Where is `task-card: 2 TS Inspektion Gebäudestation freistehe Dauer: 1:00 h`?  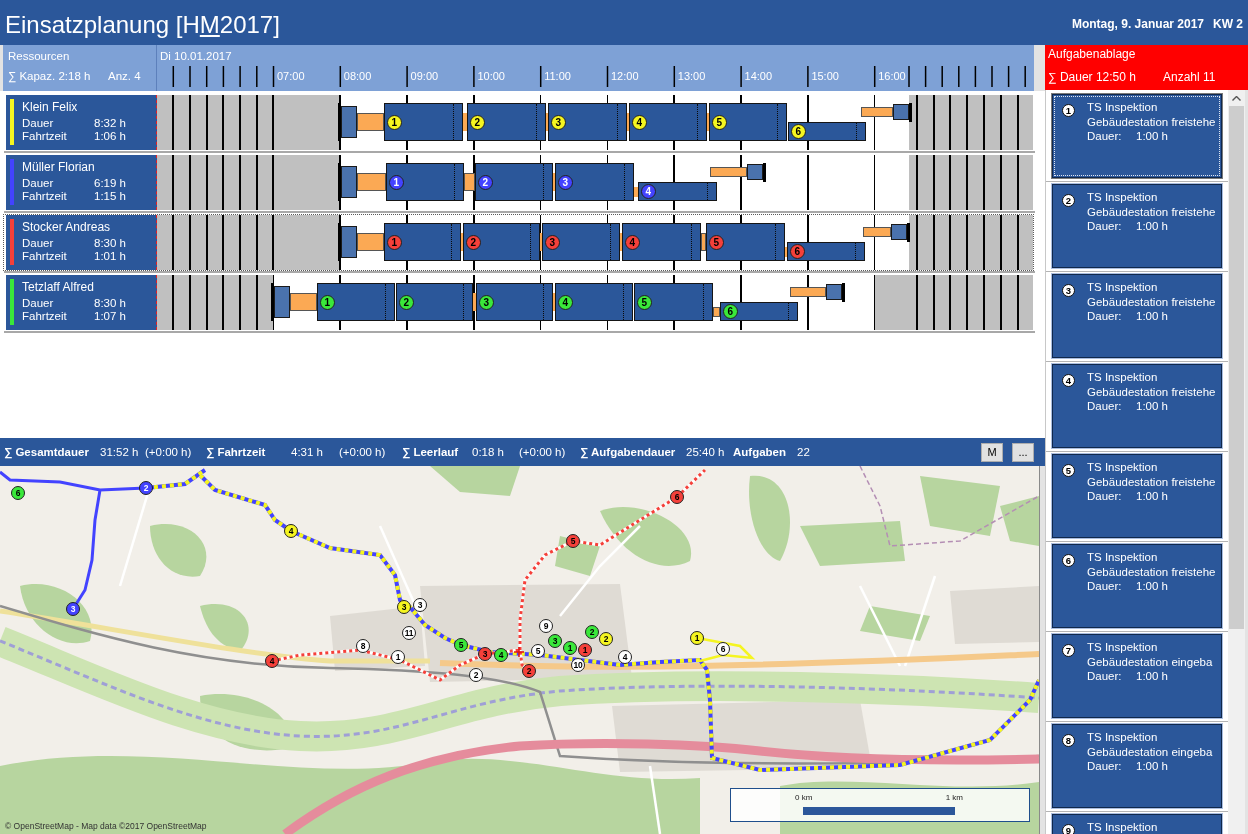 task-card: 2 TS Inspektion Gebäudestation freistehe Dauer: 1:00 h is located at coordinates (1137, 226).